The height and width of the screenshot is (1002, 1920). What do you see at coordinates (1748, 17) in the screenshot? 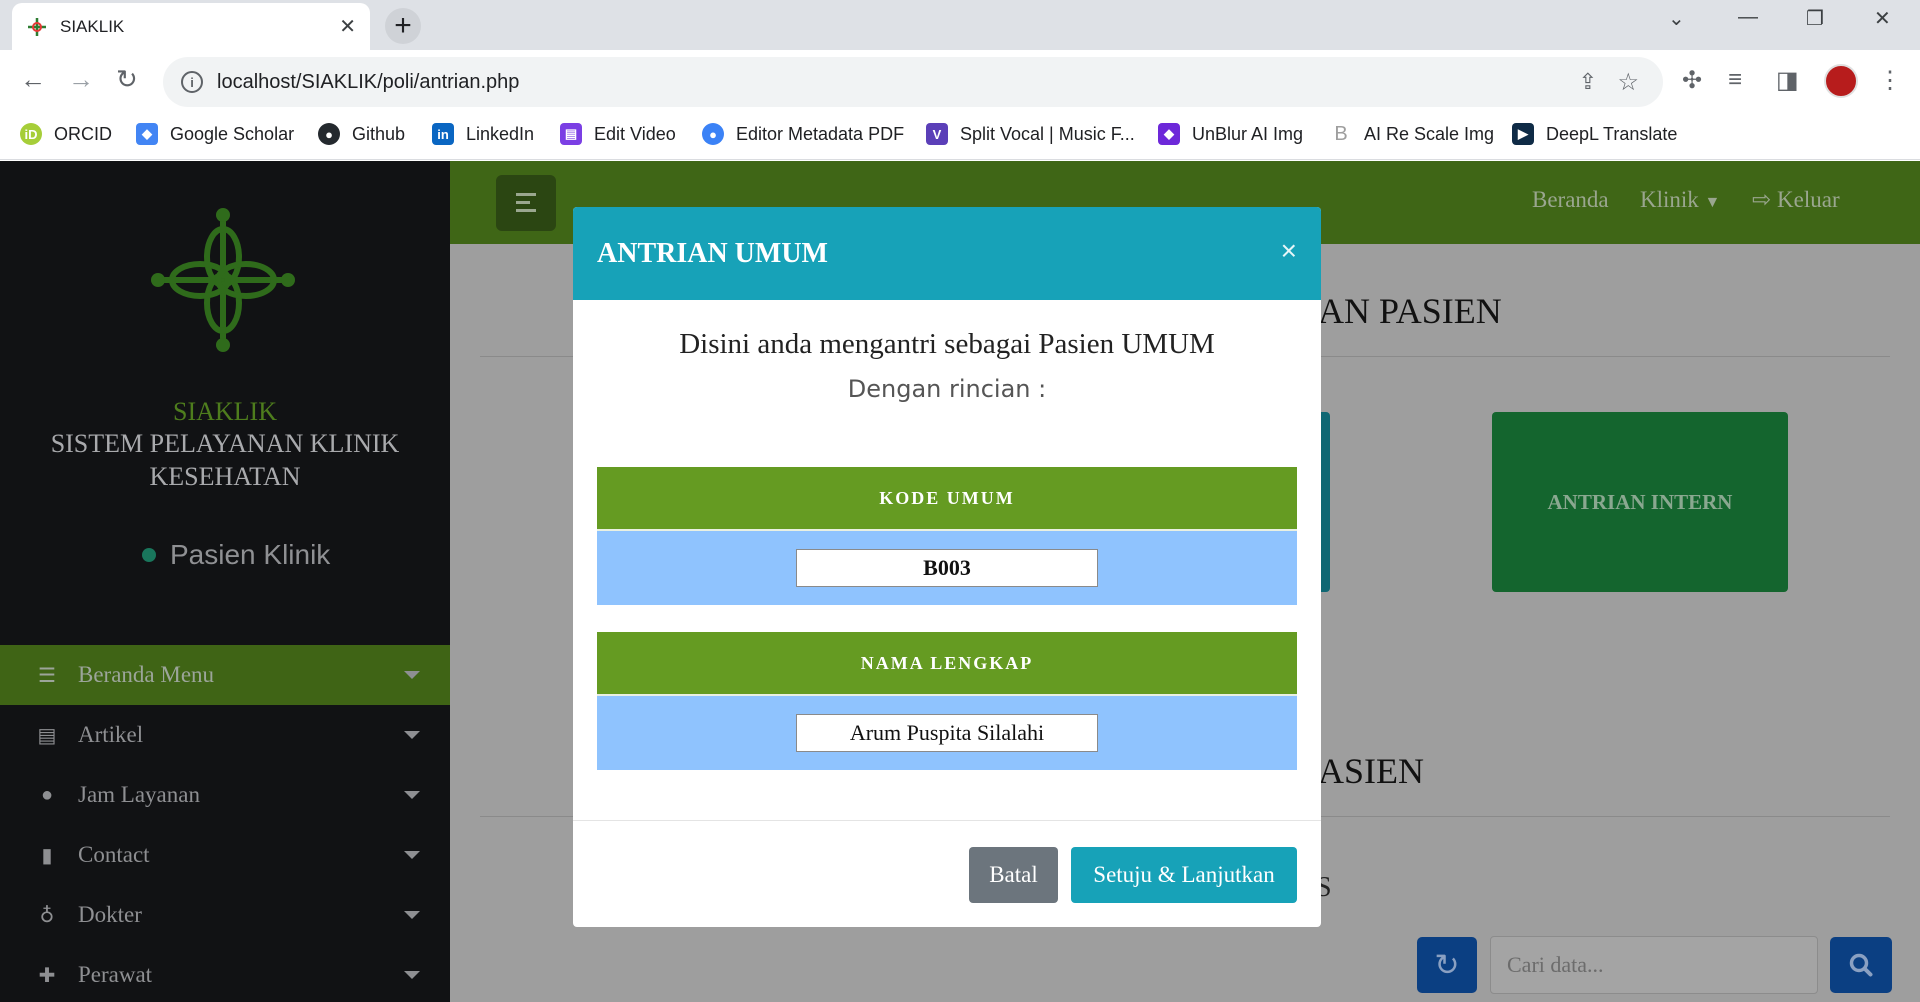
I see `minimize-icon: —` at bounding box center [1748, 17].